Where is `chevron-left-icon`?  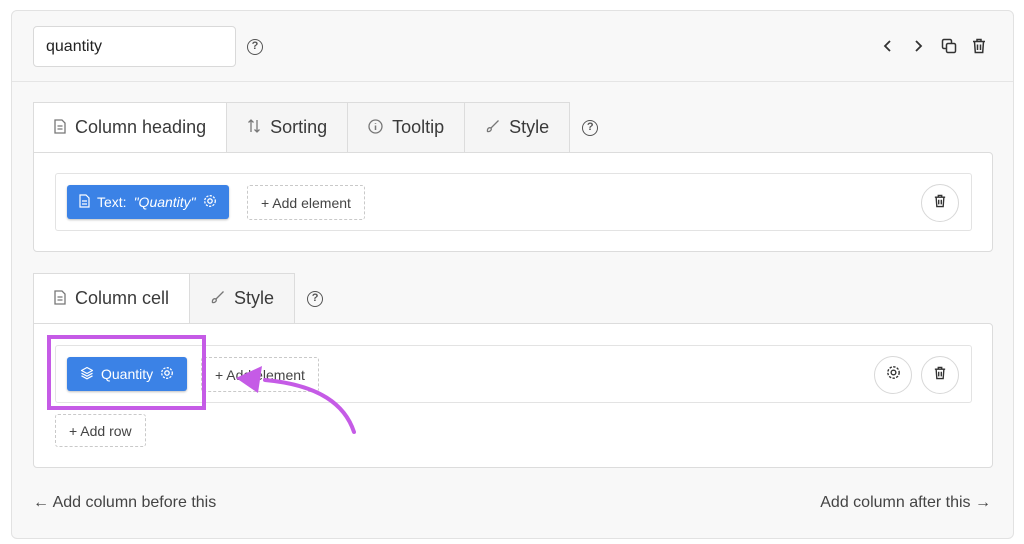 chevron-left-icon is located at coordinates (888, 46).